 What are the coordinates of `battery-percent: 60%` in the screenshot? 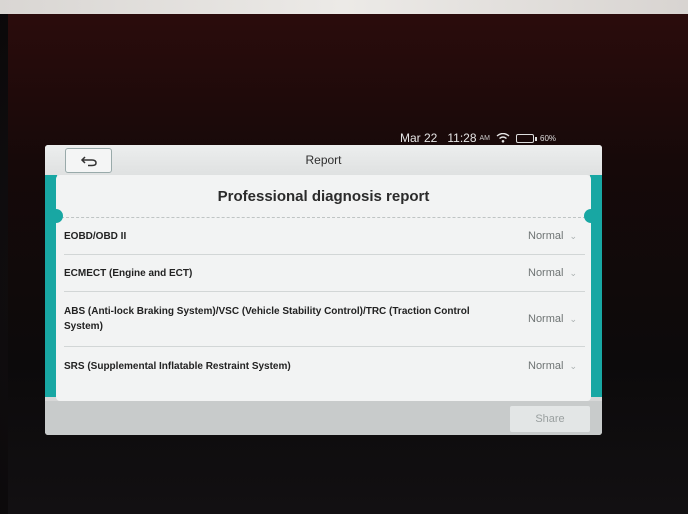 It's located at (548, 138).